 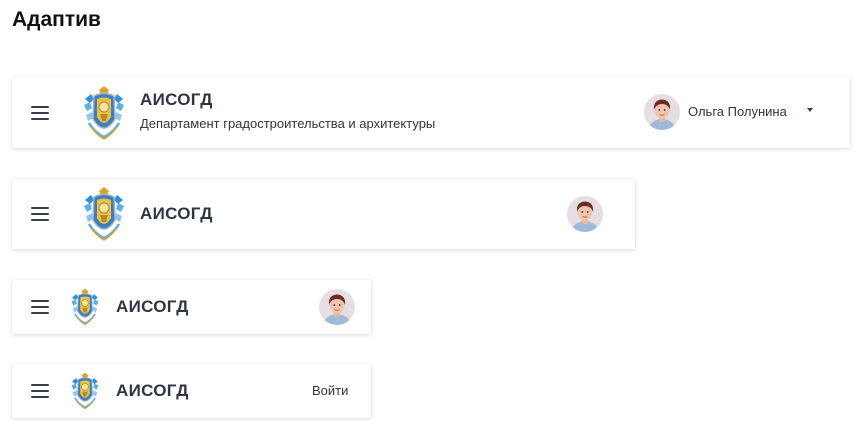 I want to click on app-header-tablet: АИСОГД, so click(x=323, y=214).